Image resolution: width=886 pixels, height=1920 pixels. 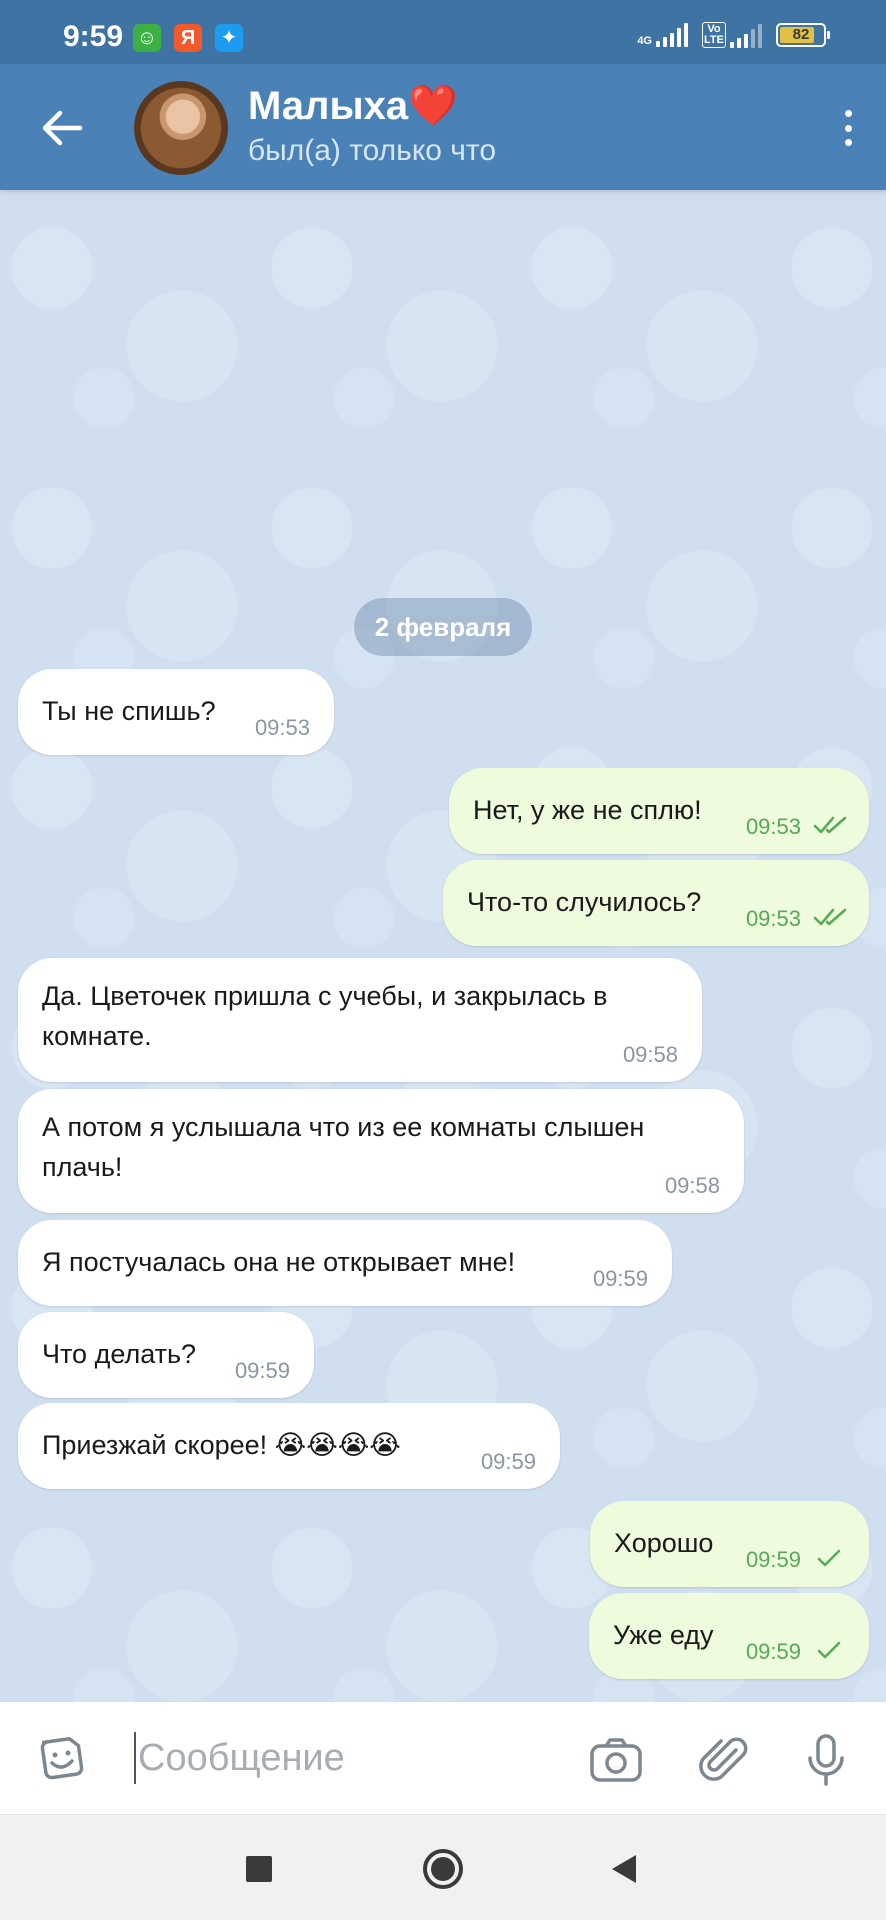 I want to click on message-input, so click(x=338, y=1758).